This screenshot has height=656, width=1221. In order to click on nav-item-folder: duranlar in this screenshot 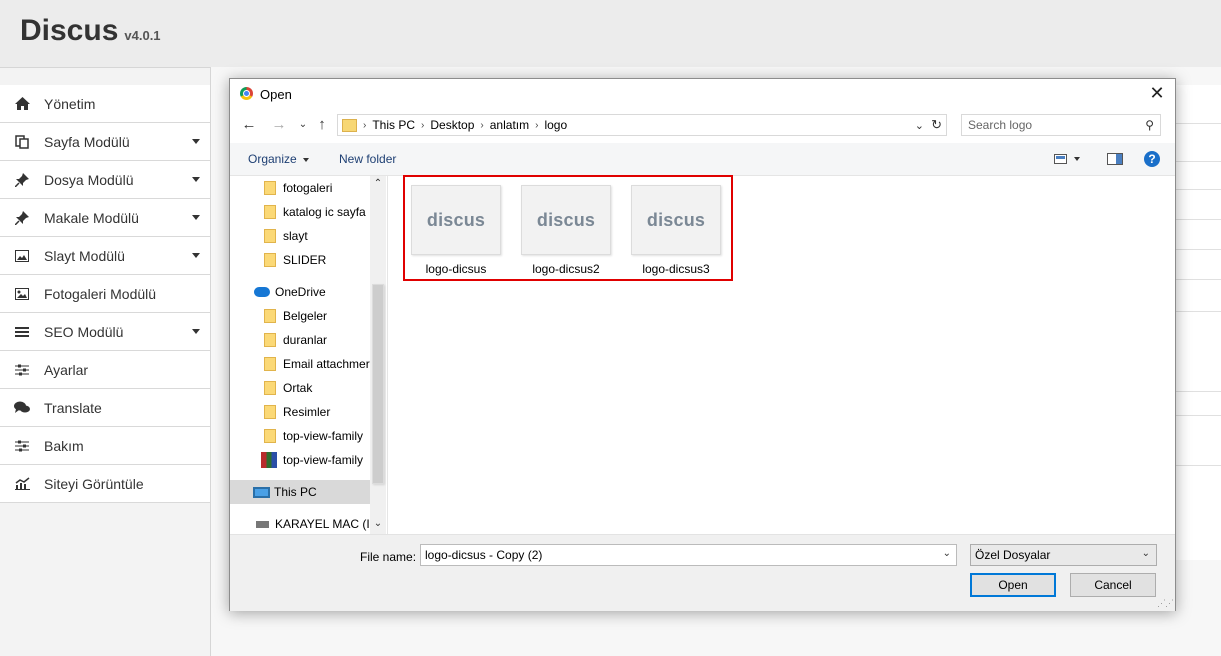, I will do `click(300, 340)`.